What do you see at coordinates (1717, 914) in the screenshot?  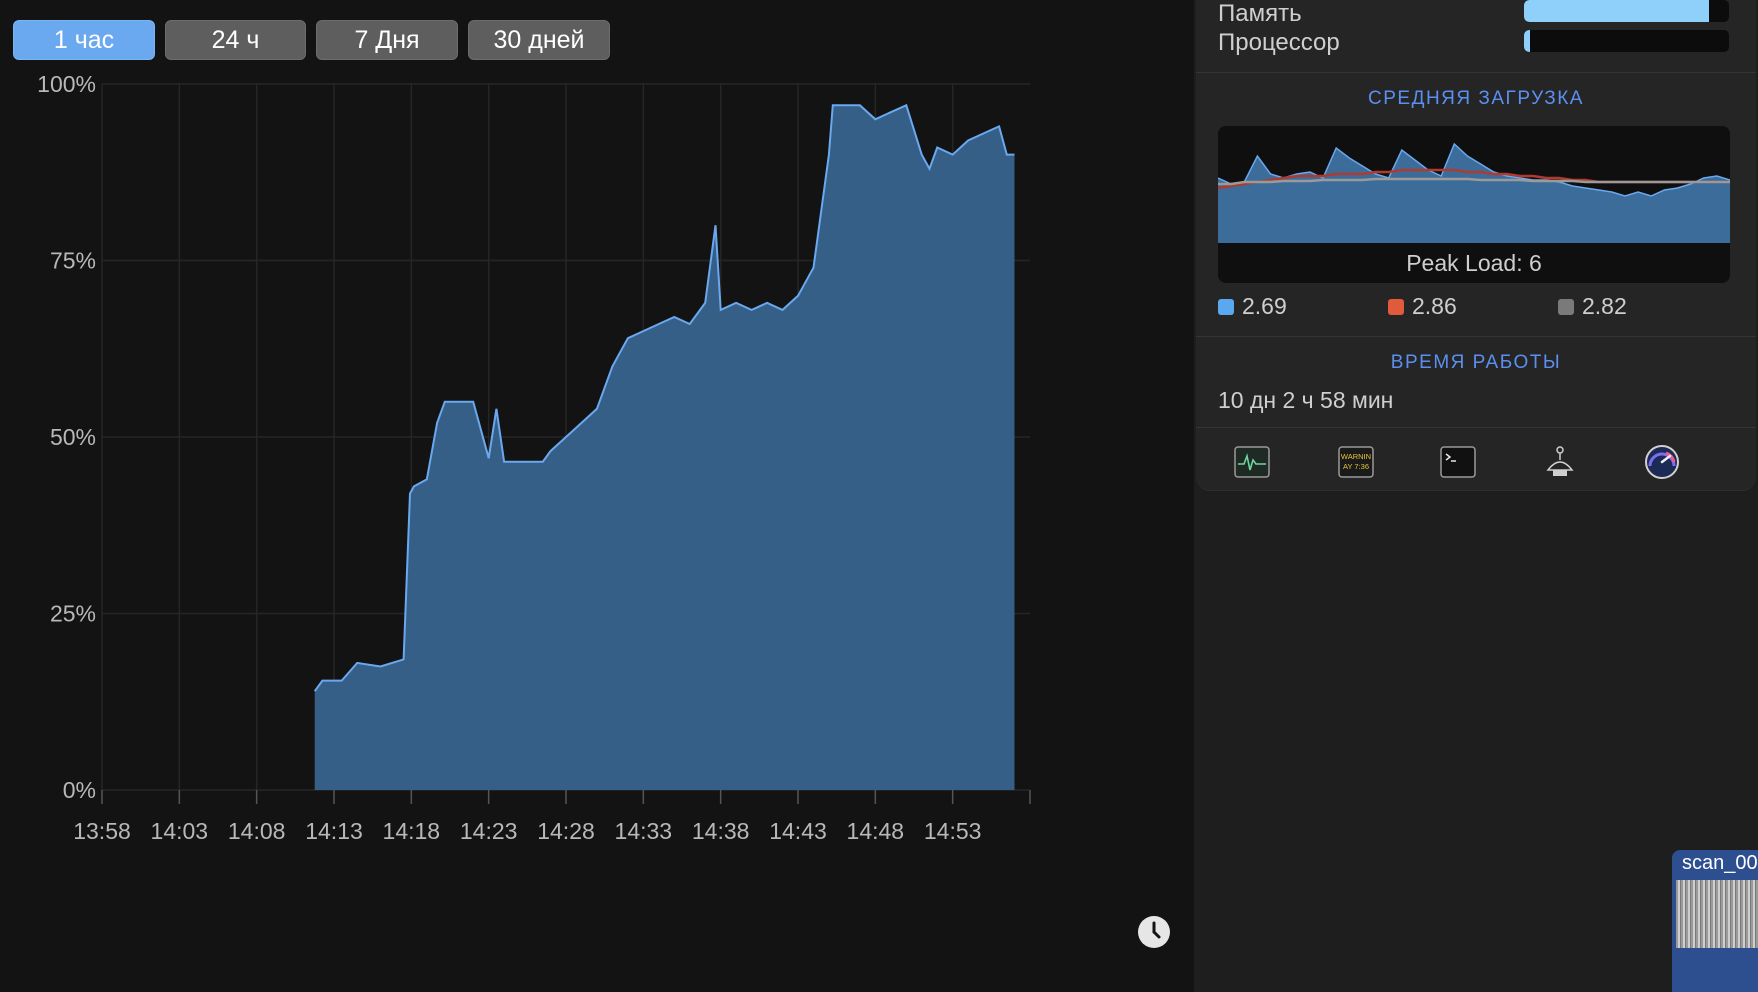 I see `scan-file-preview` at bounding box center [1717, 914].